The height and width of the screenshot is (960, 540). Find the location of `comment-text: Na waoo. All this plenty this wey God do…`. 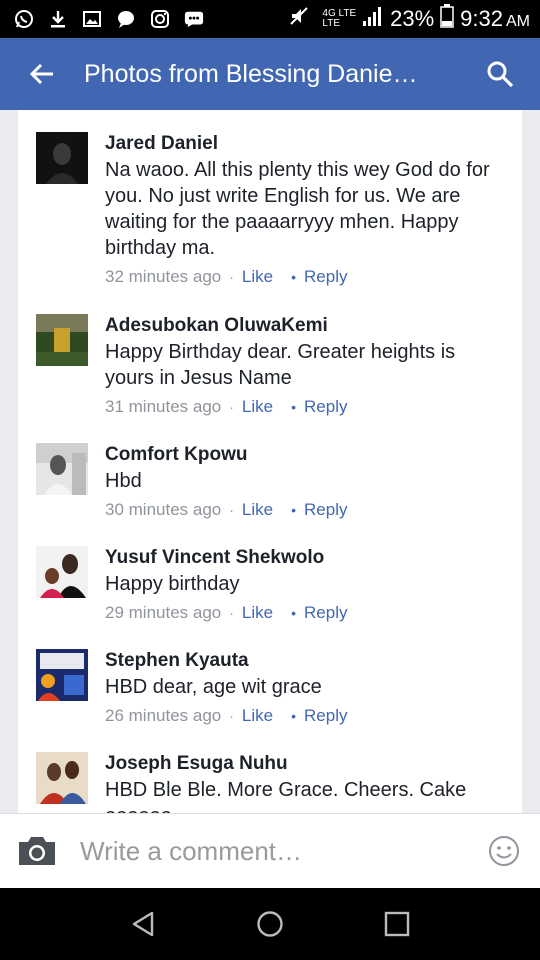

comment-text: Na waoo. All this plenty this wey God do… is located at coordinates (297, 209).